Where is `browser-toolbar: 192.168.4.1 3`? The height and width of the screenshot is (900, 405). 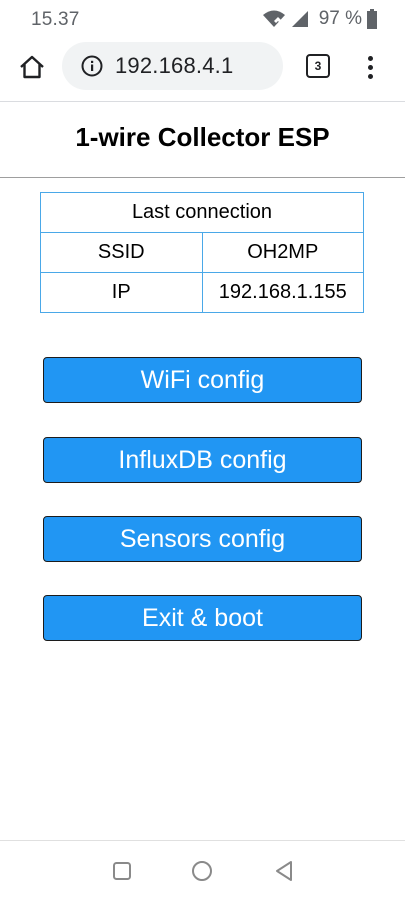 browser-toolbar: 192.168.4.1 3 is located at coordinates (202, 68).